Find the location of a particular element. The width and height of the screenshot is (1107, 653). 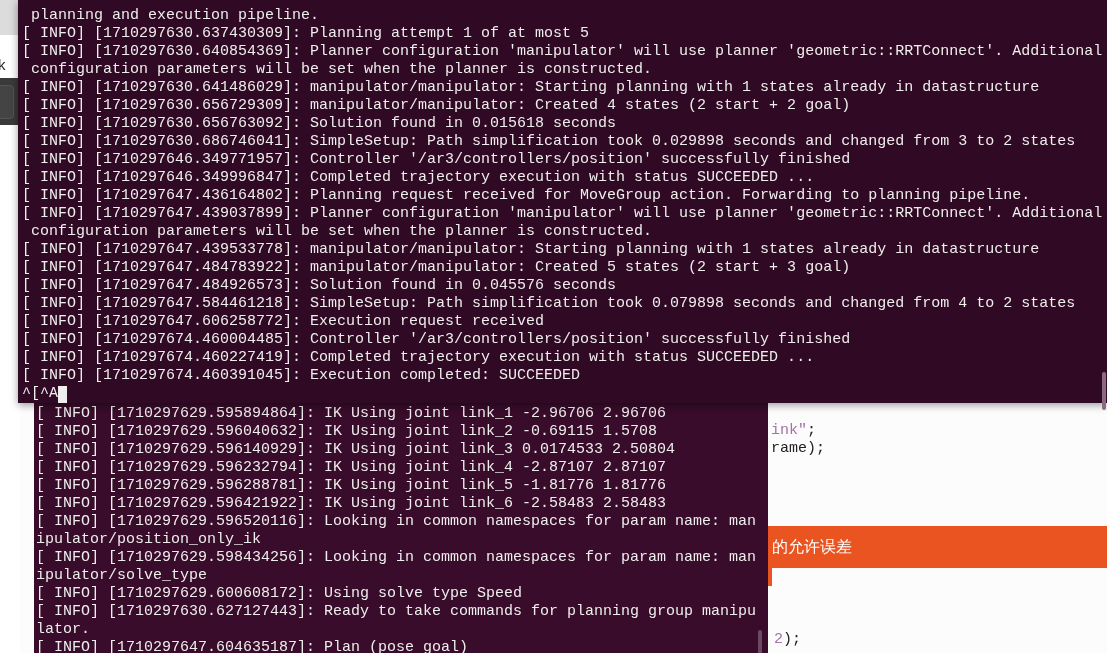

title-bar is located at coordinates (10, 17).